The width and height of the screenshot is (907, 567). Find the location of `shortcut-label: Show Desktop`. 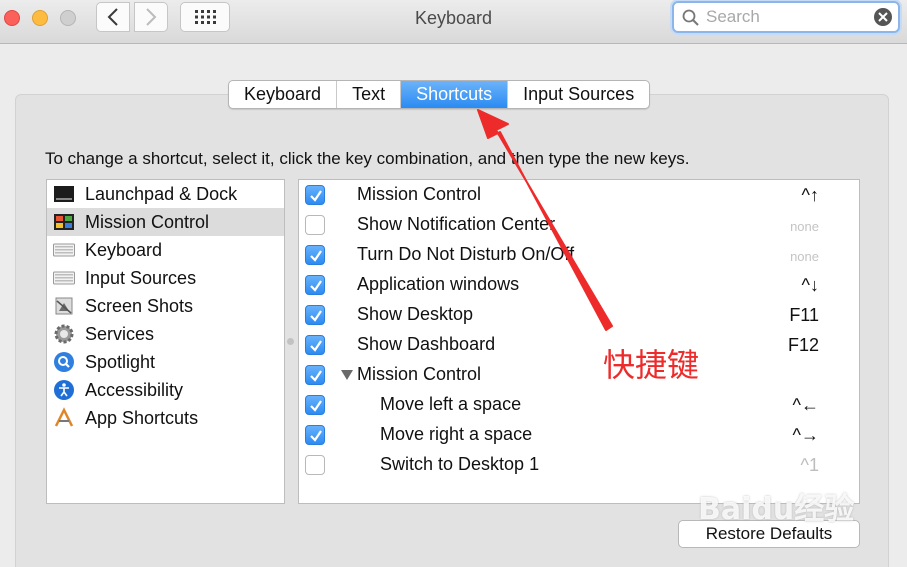

shortcut-label: Show Desktop is located at coordinates (415, 314).